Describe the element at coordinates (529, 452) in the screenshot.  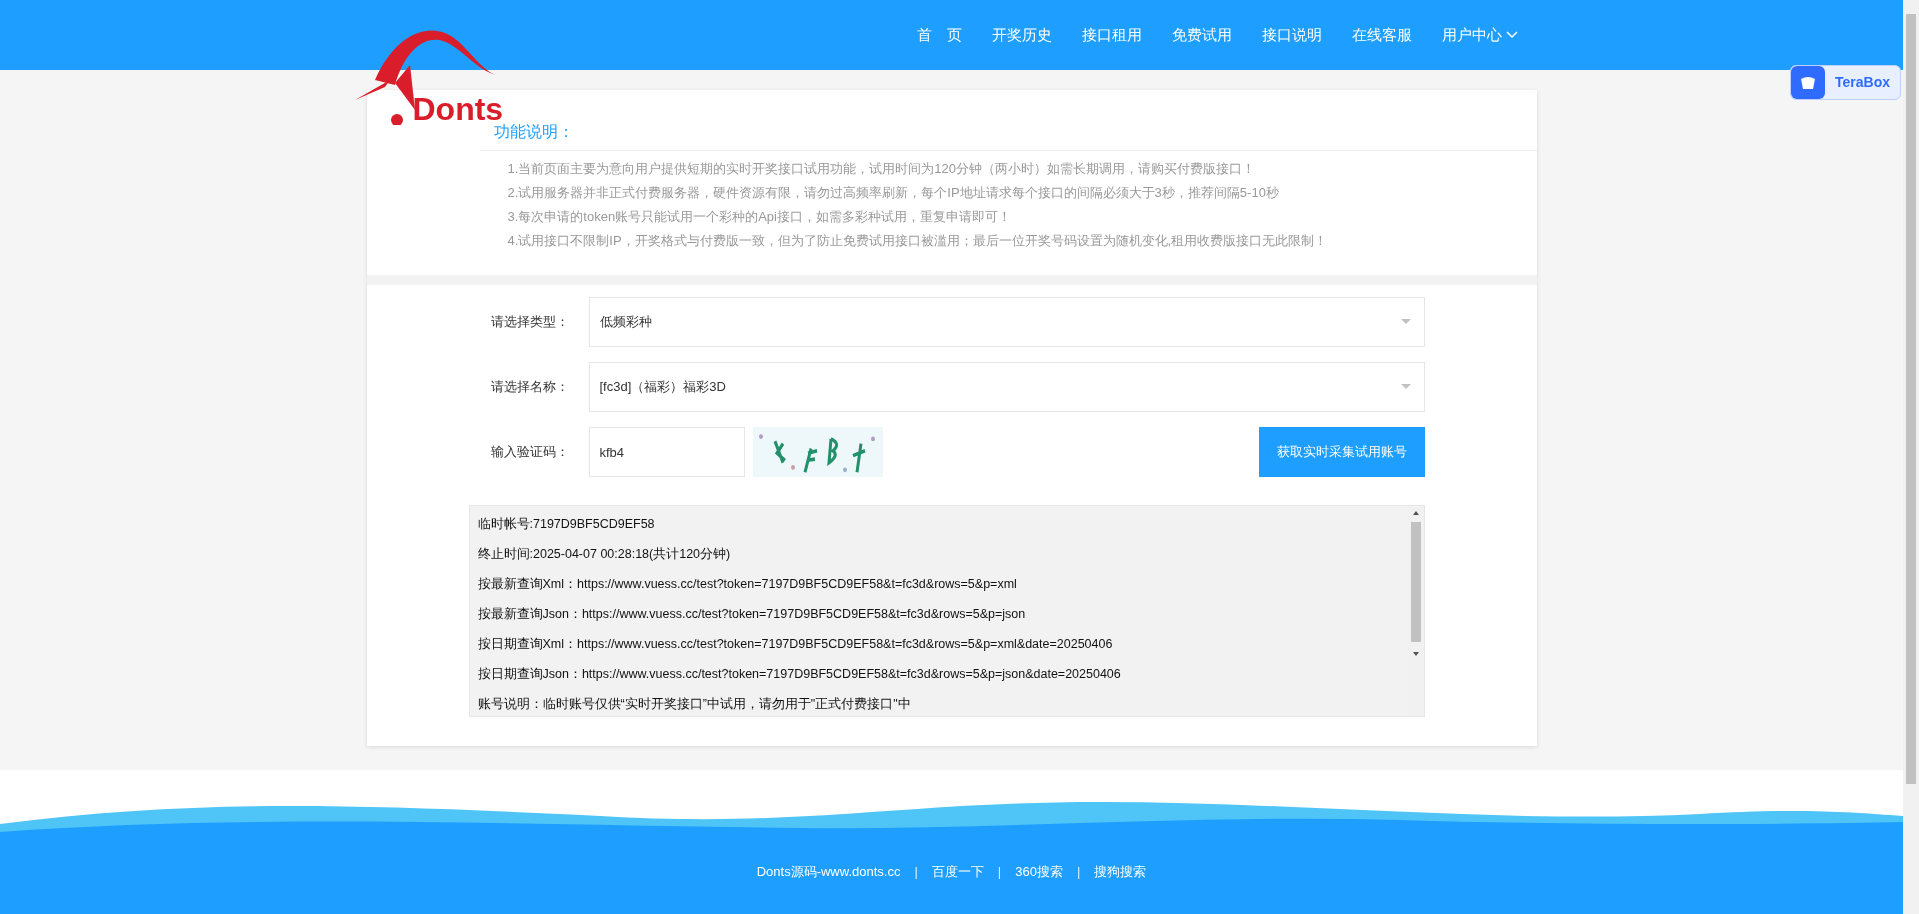
I see `form-label: 输入验证码：` at that location.